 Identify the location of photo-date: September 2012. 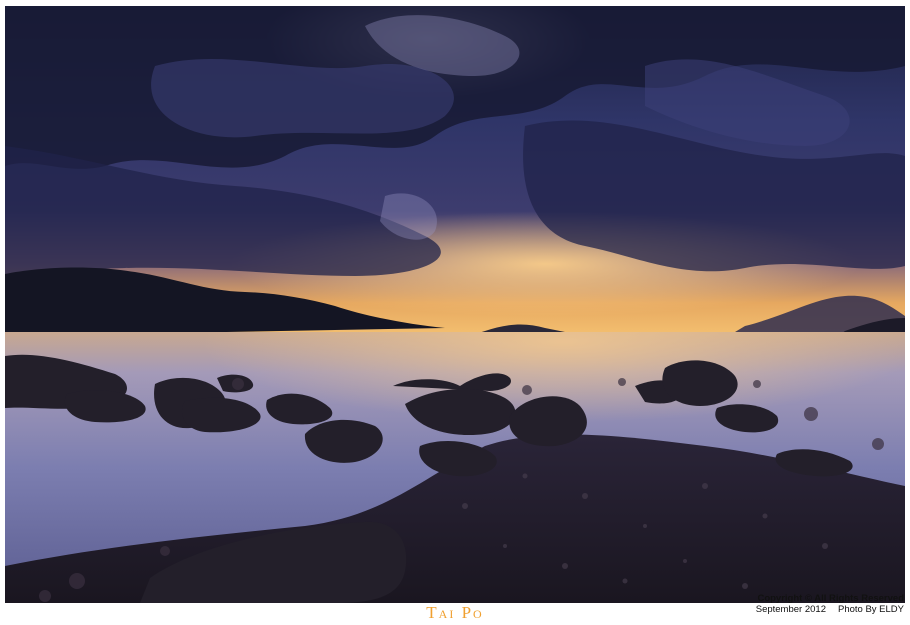
(790, 609).